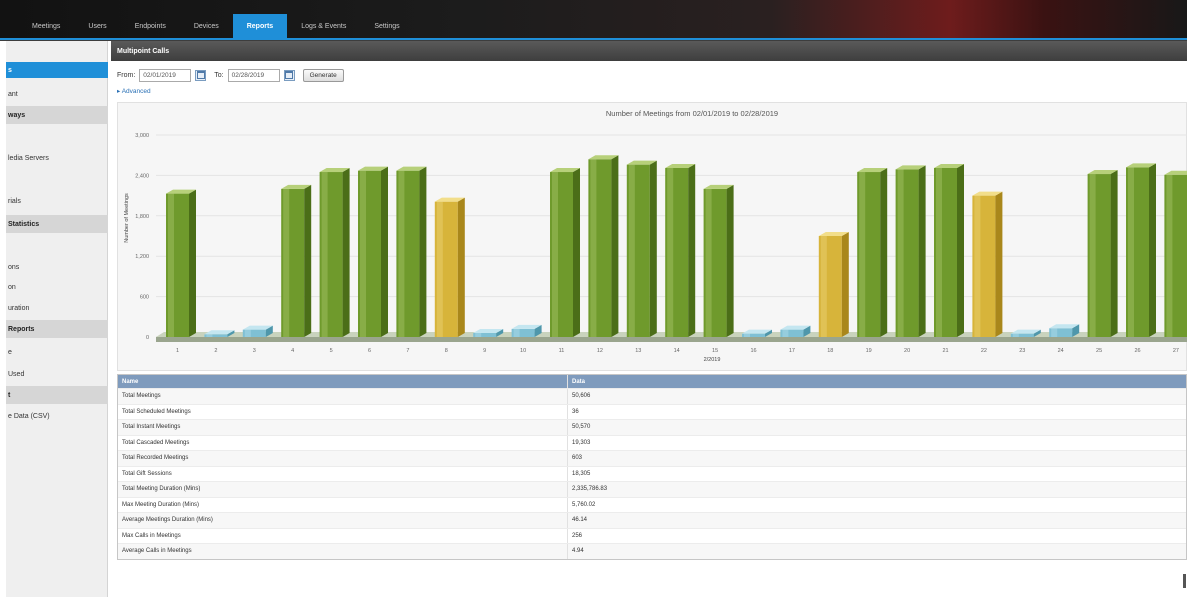 The image size is (1187, 597). What do you see at coordinates (323, 26) in the screenshot?
I see `tab-logs-events: Logs & Events` at bounding box center [323, 26].